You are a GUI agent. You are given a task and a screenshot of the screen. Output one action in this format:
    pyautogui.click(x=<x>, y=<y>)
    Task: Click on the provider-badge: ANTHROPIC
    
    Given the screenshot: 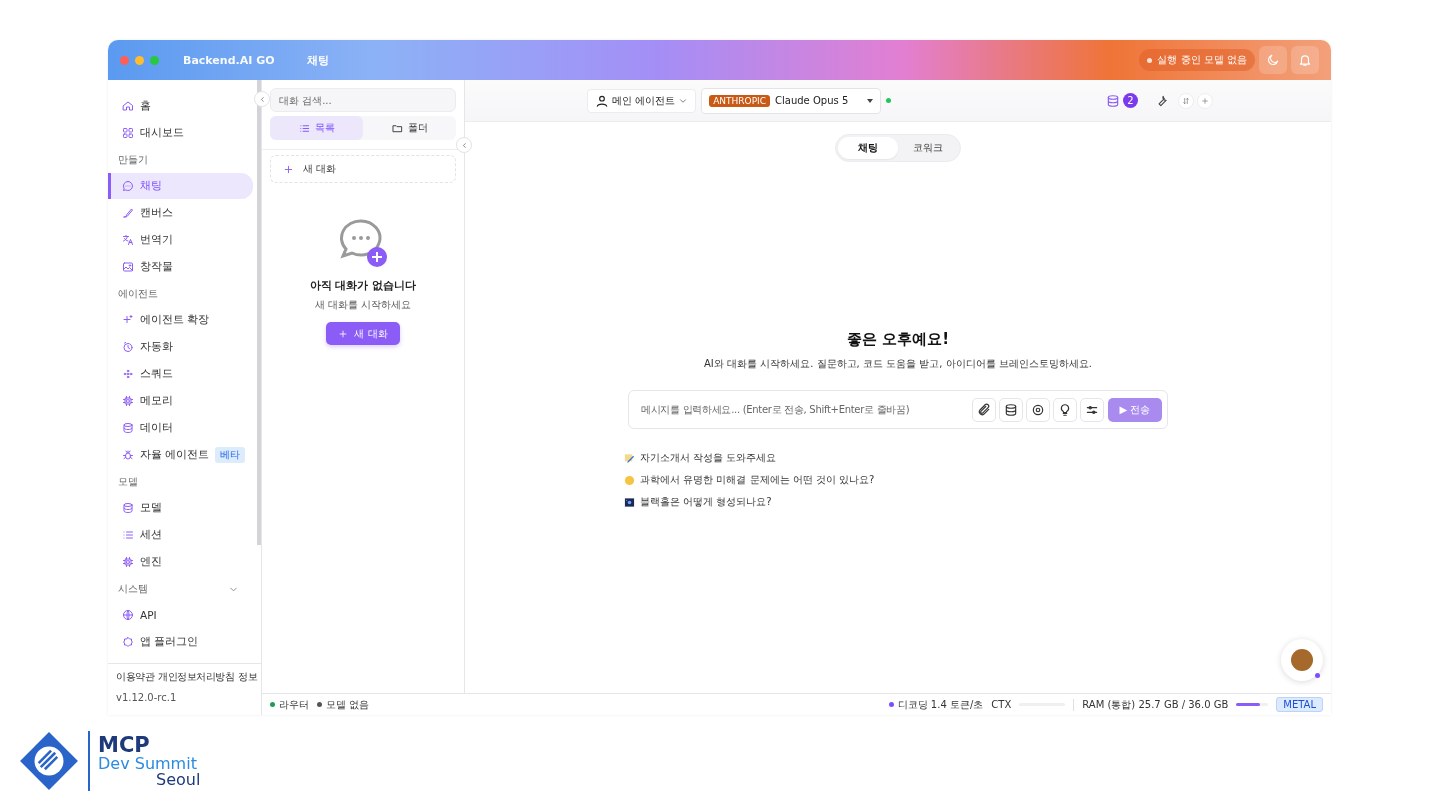 What is the action you would take?
    pyautogui.click(x=740, y=100)
    